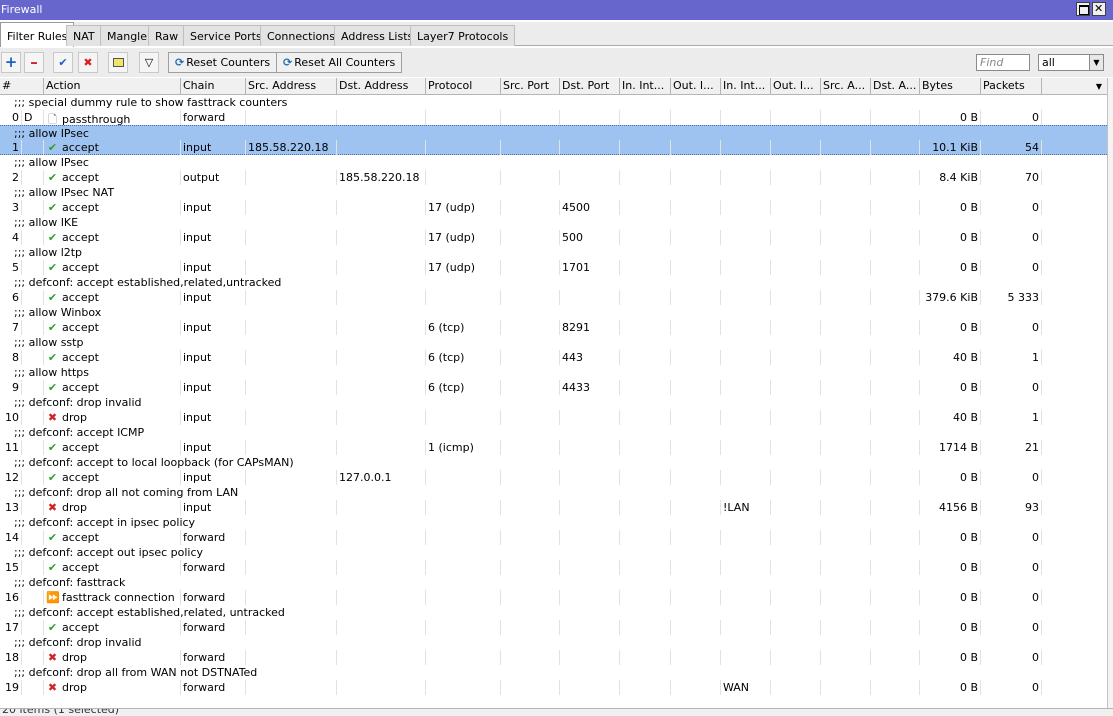 Image resolution: width=1113 pixels, height=716 pixels. I want to click on cell-bytes: 10.1 KiB, so click(950, 147).